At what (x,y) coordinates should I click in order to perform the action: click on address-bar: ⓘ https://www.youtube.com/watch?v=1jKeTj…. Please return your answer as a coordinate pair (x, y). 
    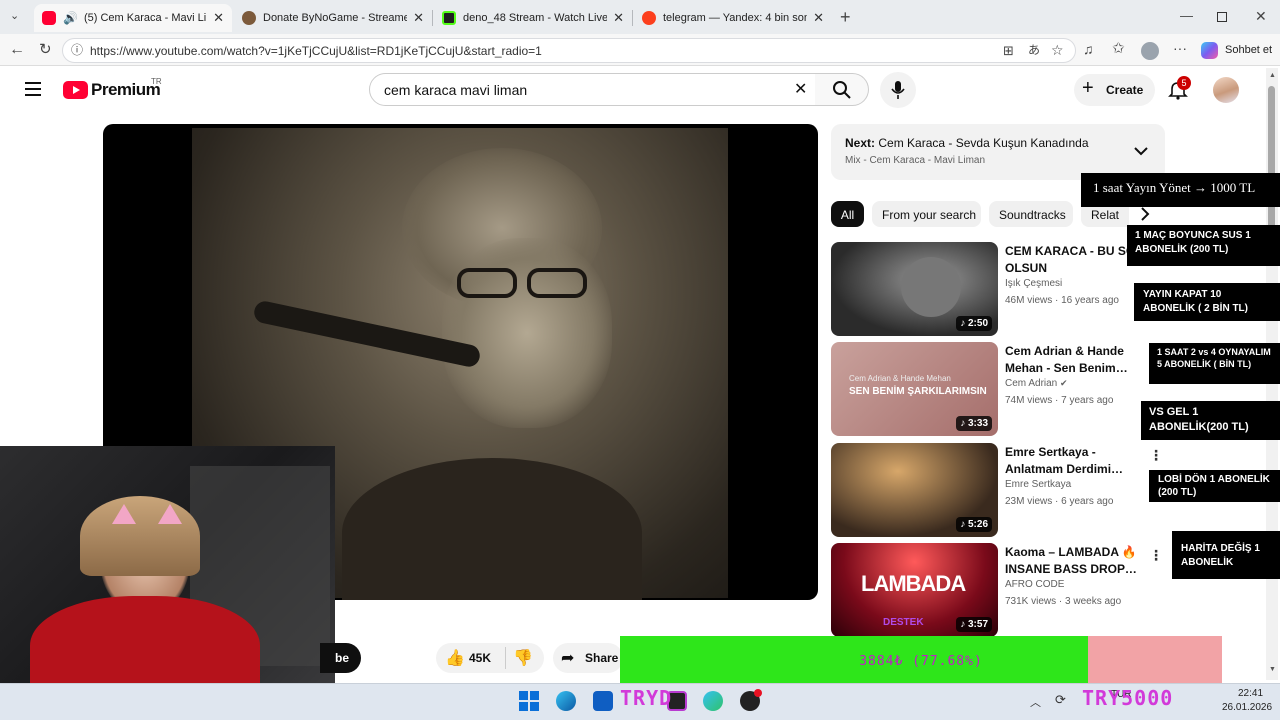
    Looking at the image, I should click on (569, 50).